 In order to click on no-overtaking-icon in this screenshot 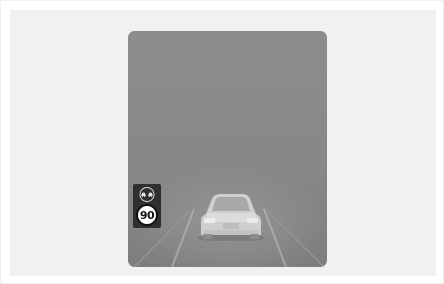, I will do `click(147, 194)`.